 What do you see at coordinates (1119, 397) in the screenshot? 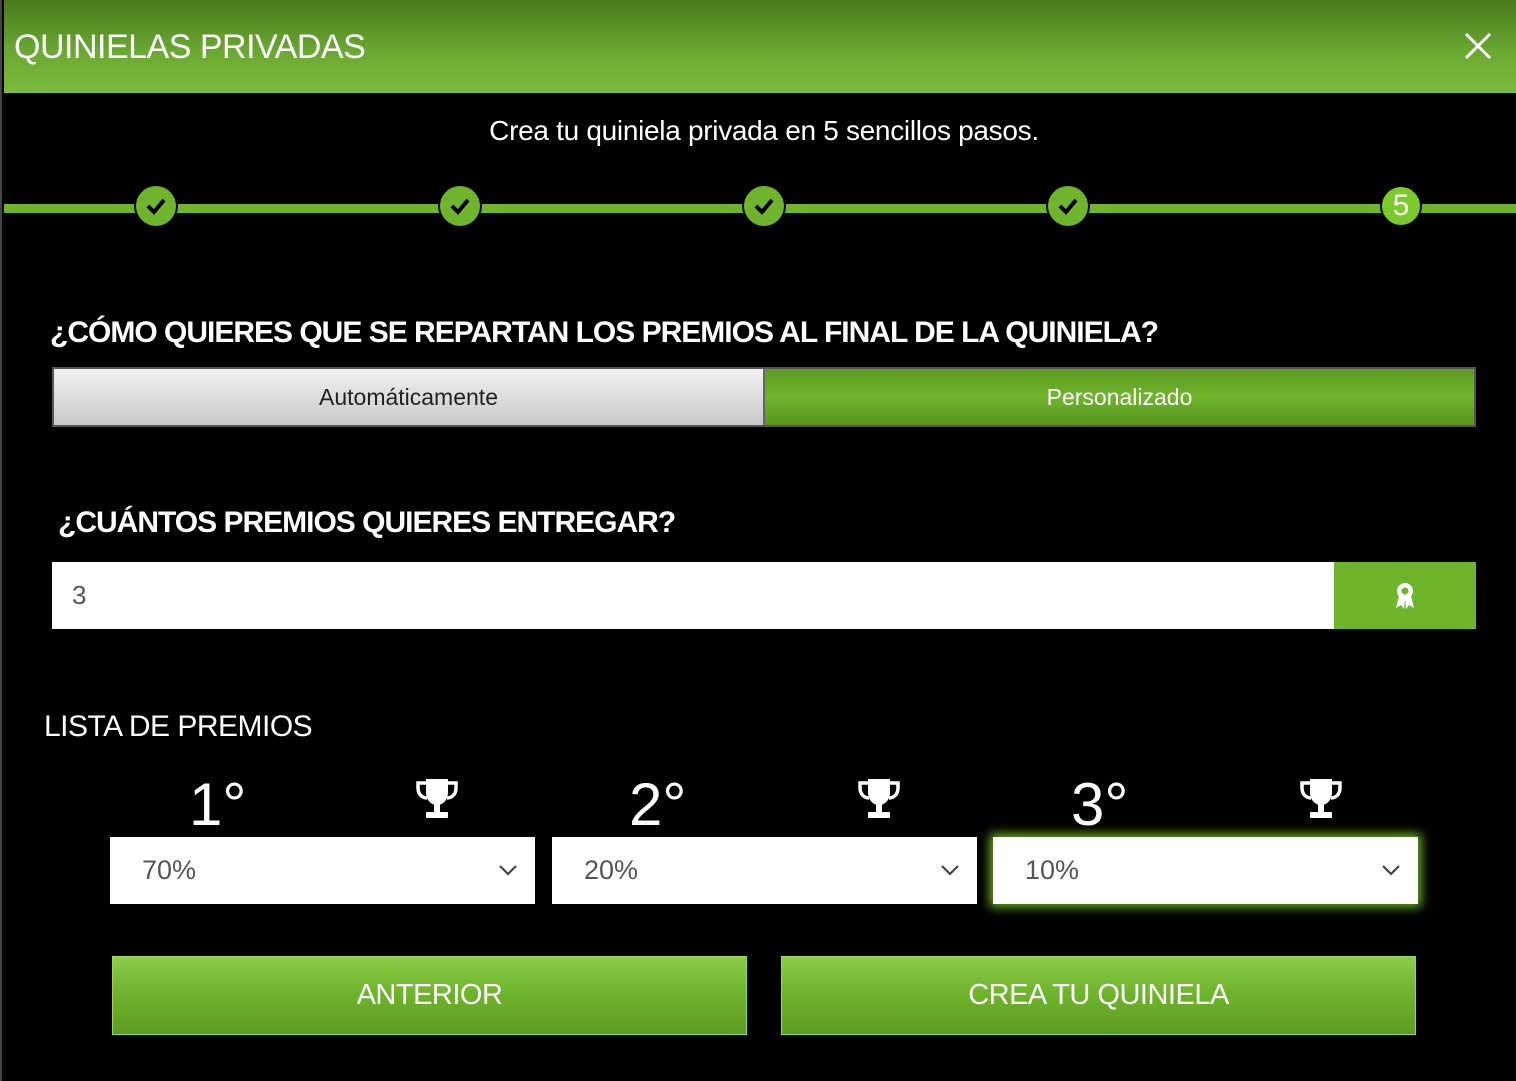
I see `option-custom: Personalizado` at bounding box center [1119, 397].